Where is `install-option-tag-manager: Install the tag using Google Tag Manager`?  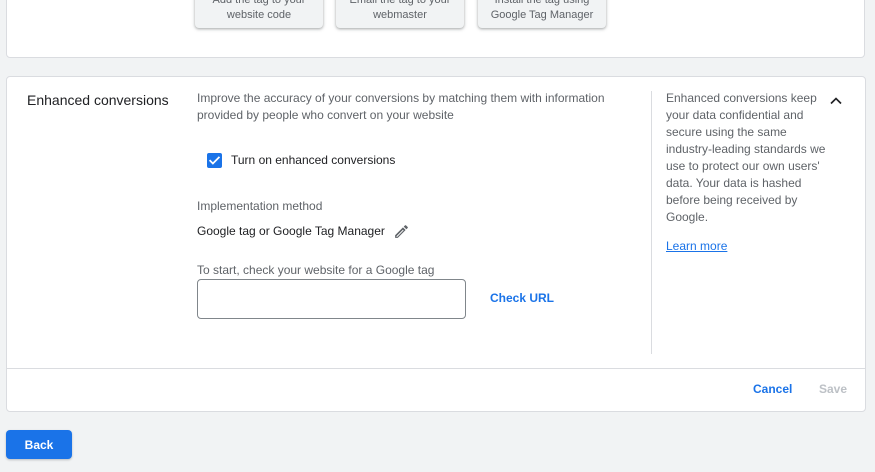 install-option-tag-manager: Install the tag using Google Tag Manager is located at coordinates (542, 14).